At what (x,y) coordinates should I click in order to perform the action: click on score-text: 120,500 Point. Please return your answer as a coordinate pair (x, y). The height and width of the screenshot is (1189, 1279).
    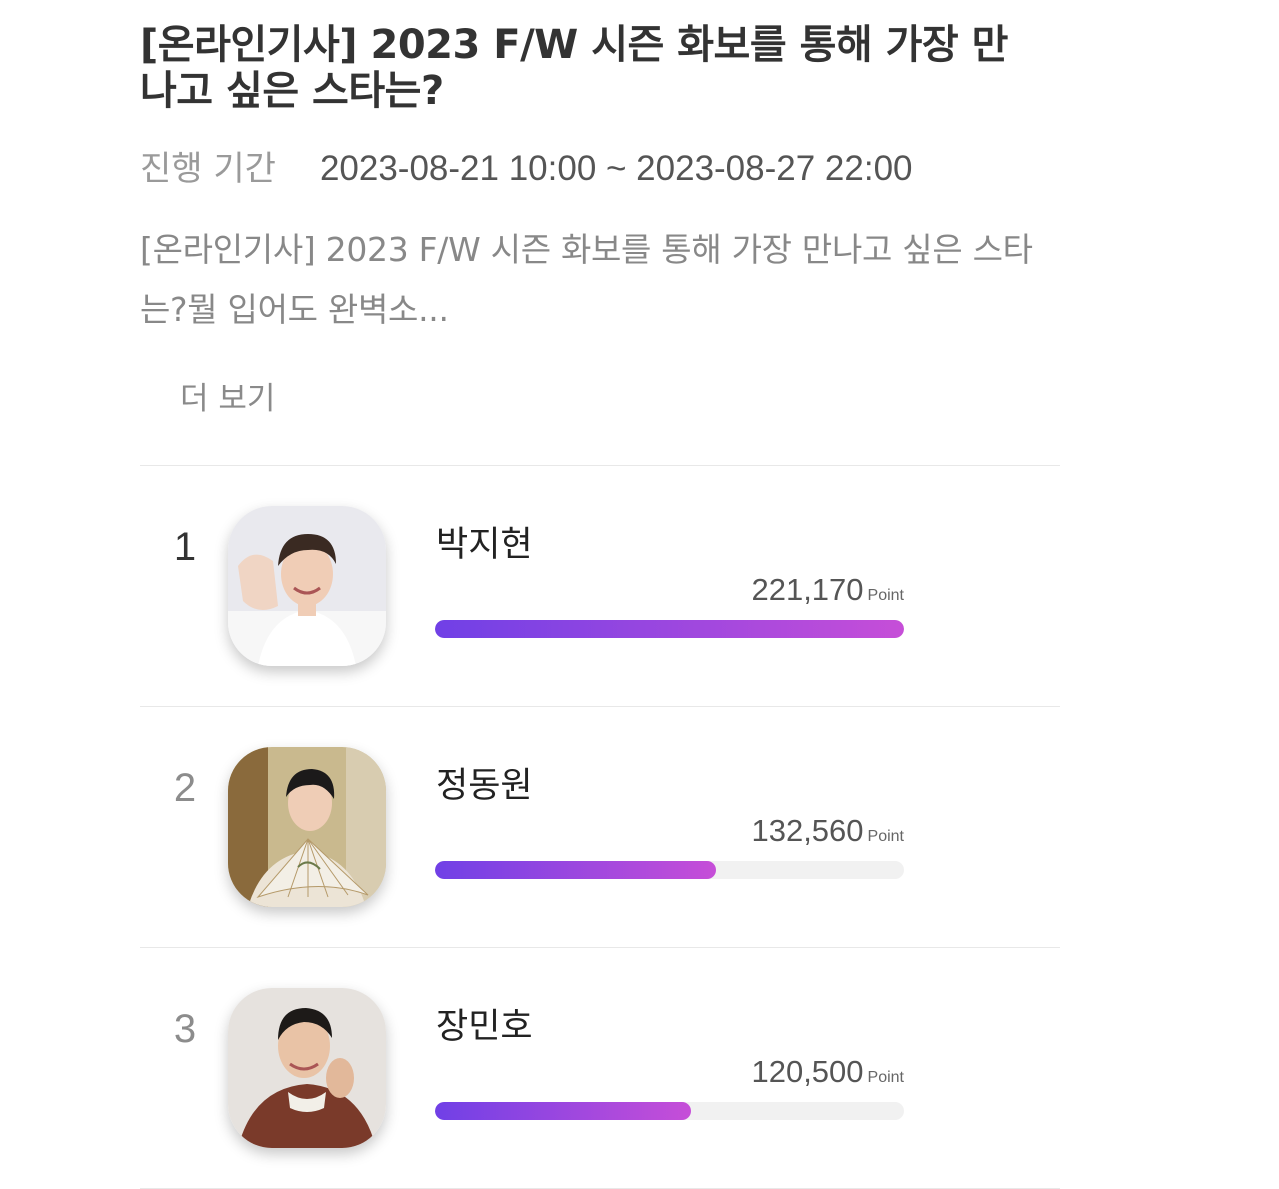
    Looking at the image, I should click on (827, 1075).